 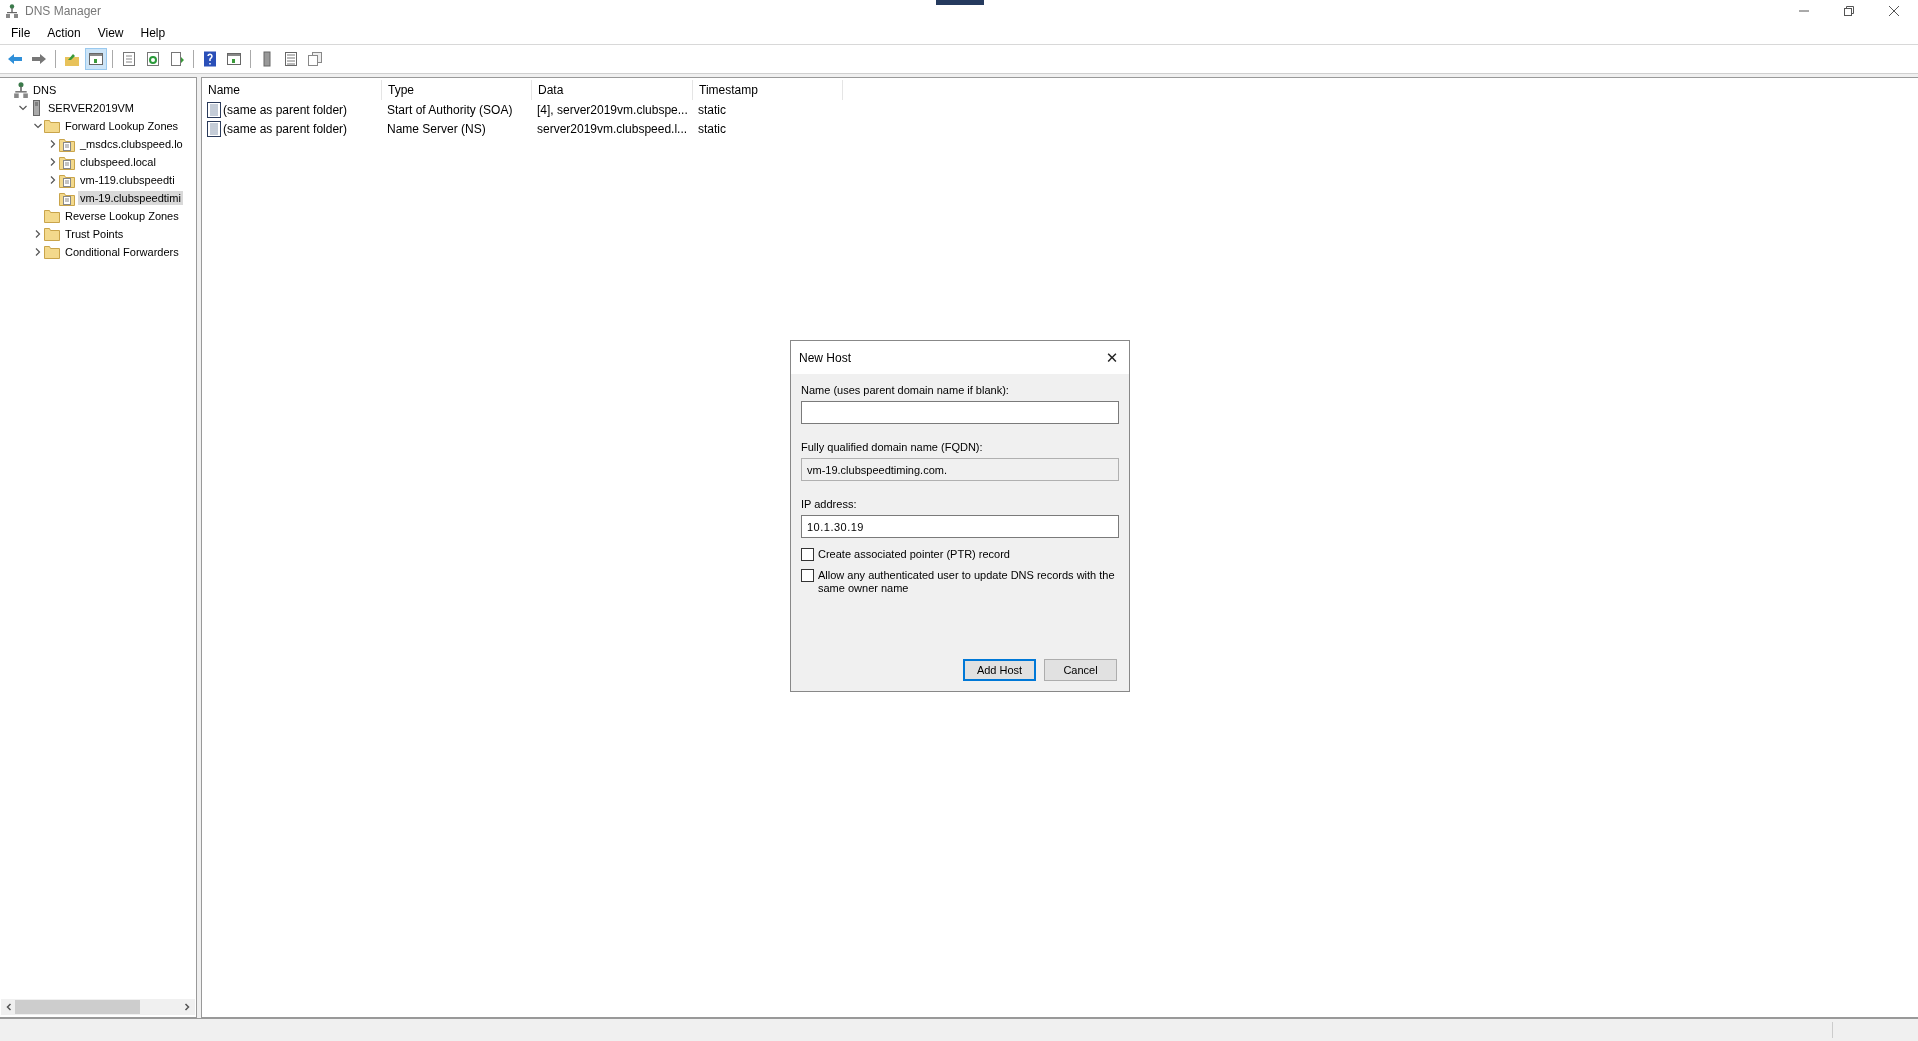 What do you see at coordinates (1849, 11) in the screenshot?
I see `restore-icon` at bounding box center [1849, 11].